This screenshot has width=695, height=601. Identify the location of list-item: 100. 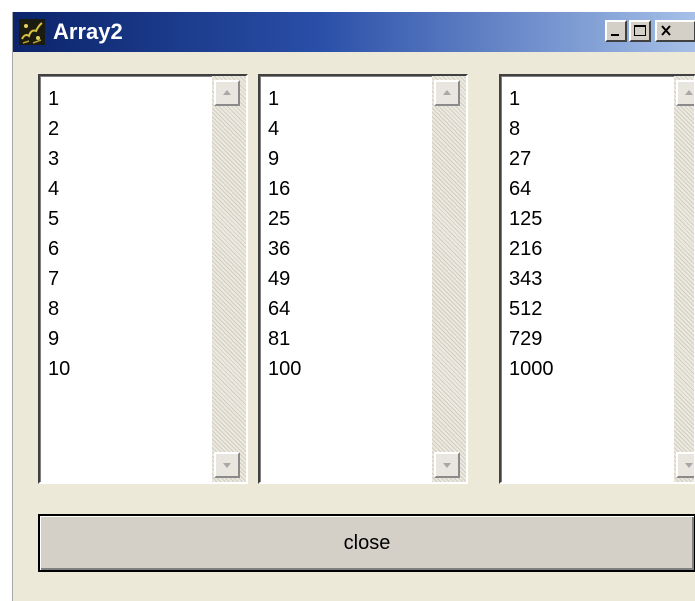
(284, 369).